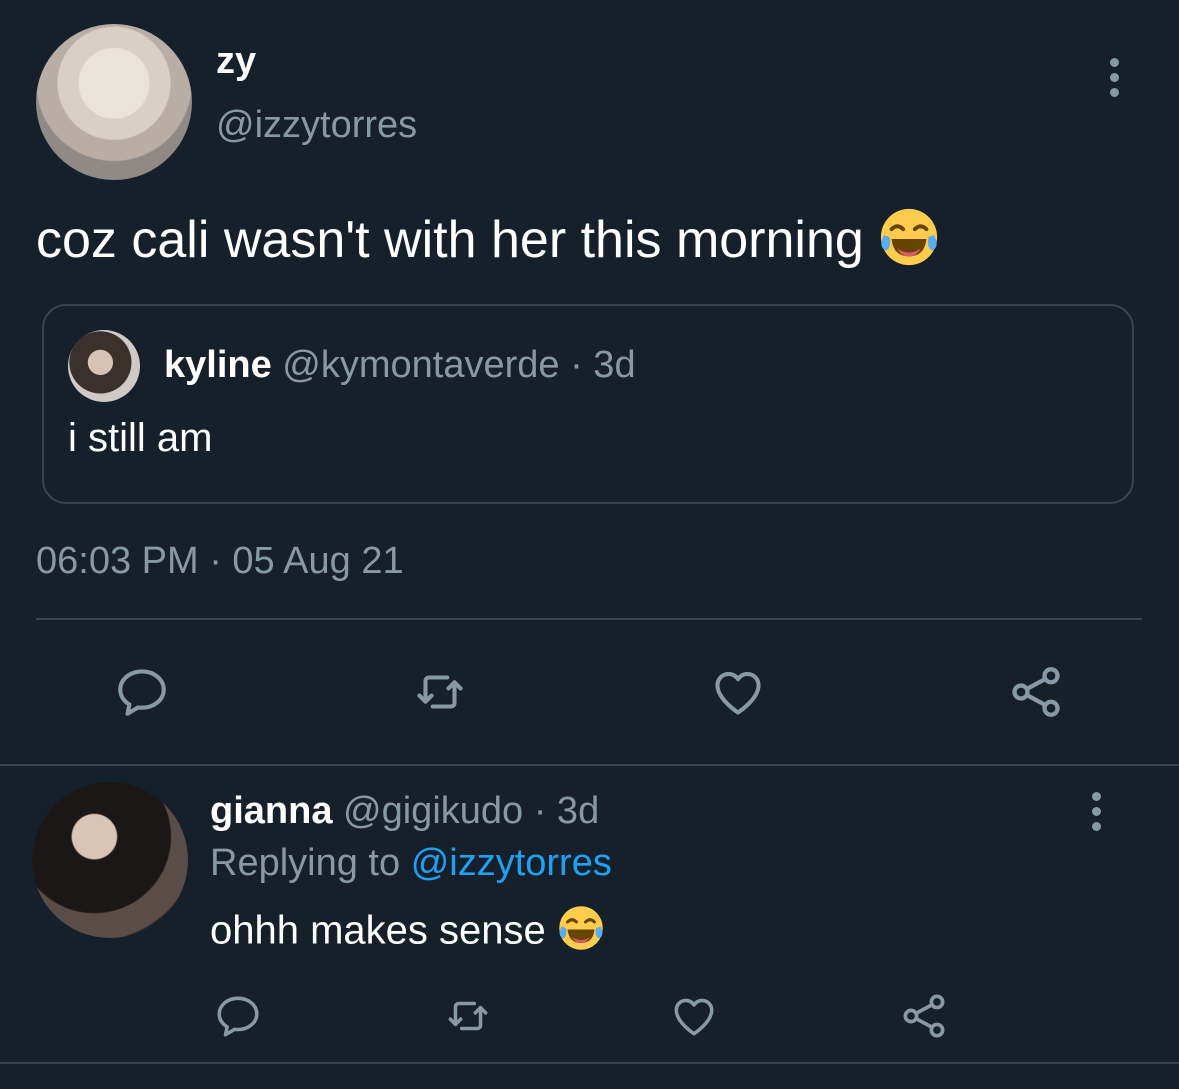 The height and width of the screenshot is (1089, 1179). Describe the element at coordinates (316, 125) in the screenshot. I see `author-handle: @izzytorres` at that location.